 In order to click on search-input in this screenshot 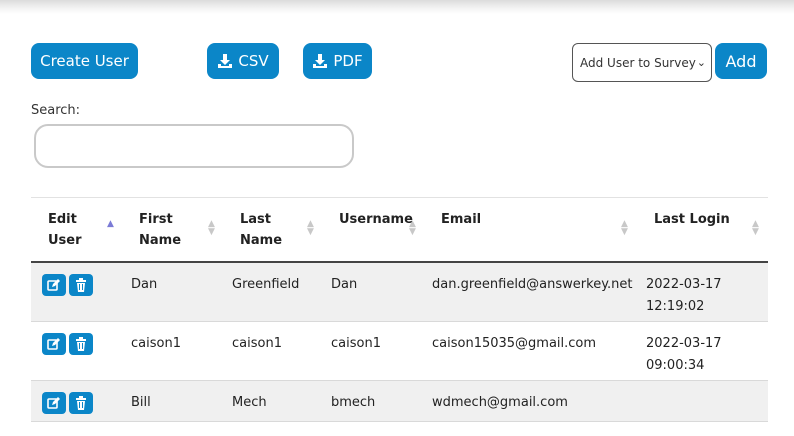, I will do `click(194, 146)`.